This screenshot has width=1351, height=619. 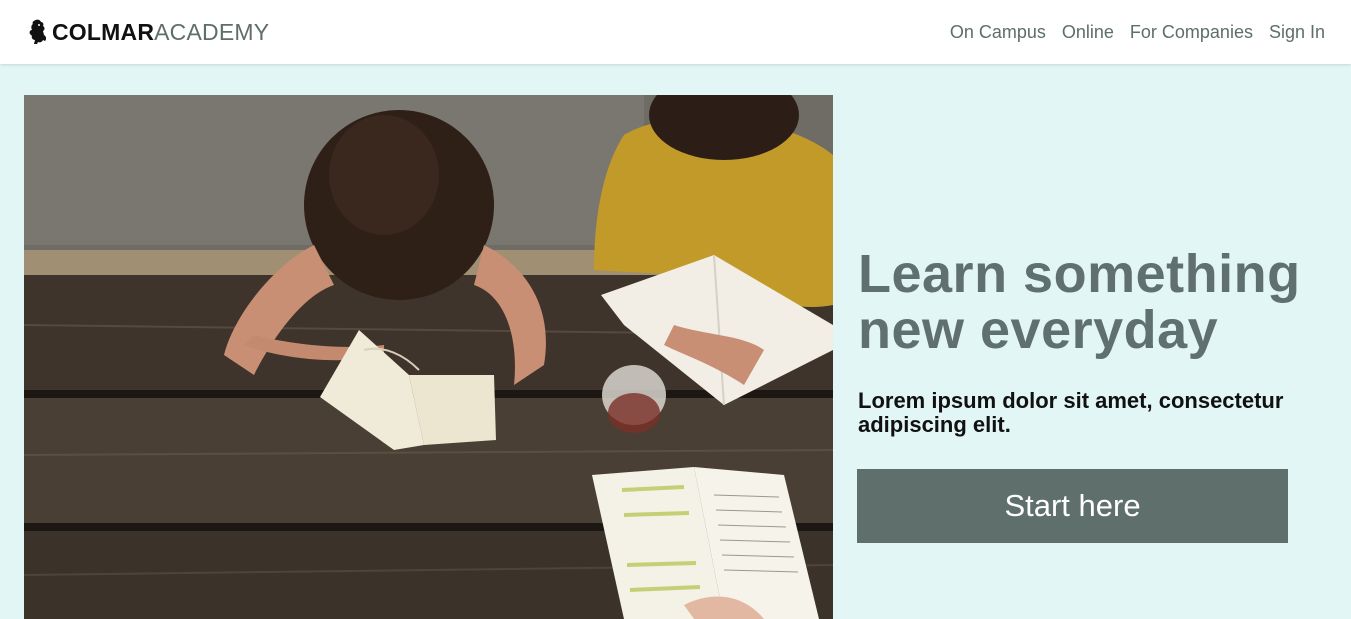 What do you see at coordinates (212, 31) in the screenshot?
I see `brand-name-light: ACADEMY` at bounding box center [212, 31].